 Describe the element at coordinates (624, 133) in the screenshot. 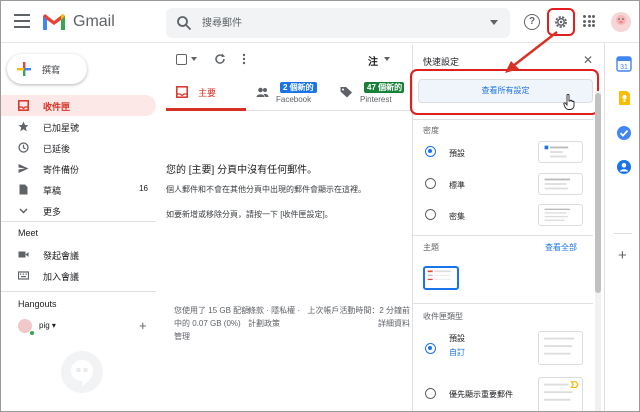

I see `tasks-icon` at that location.